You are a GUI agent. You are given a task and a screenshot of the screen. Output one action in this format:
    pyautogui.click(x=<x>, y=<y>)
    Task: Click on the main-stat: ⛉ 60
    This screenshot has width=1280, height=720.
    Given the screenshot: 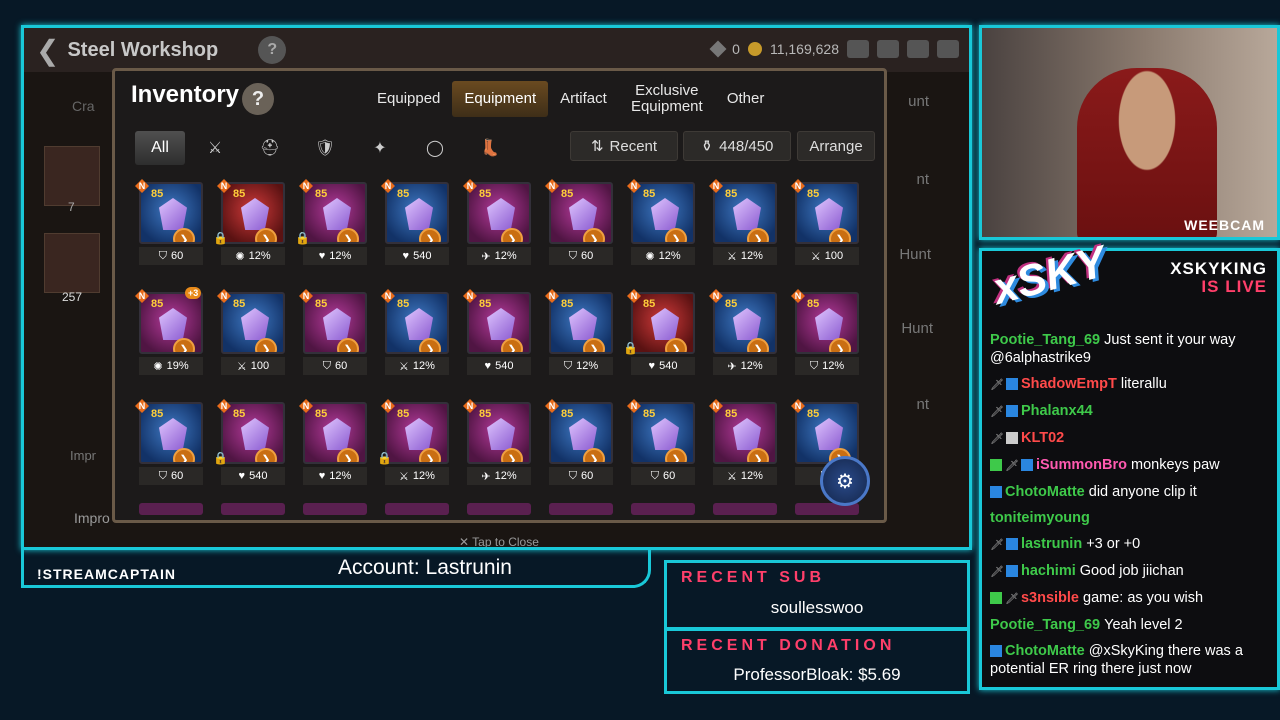 What is the action you would take?
    pyautogui.click(x=581, y=256)
    